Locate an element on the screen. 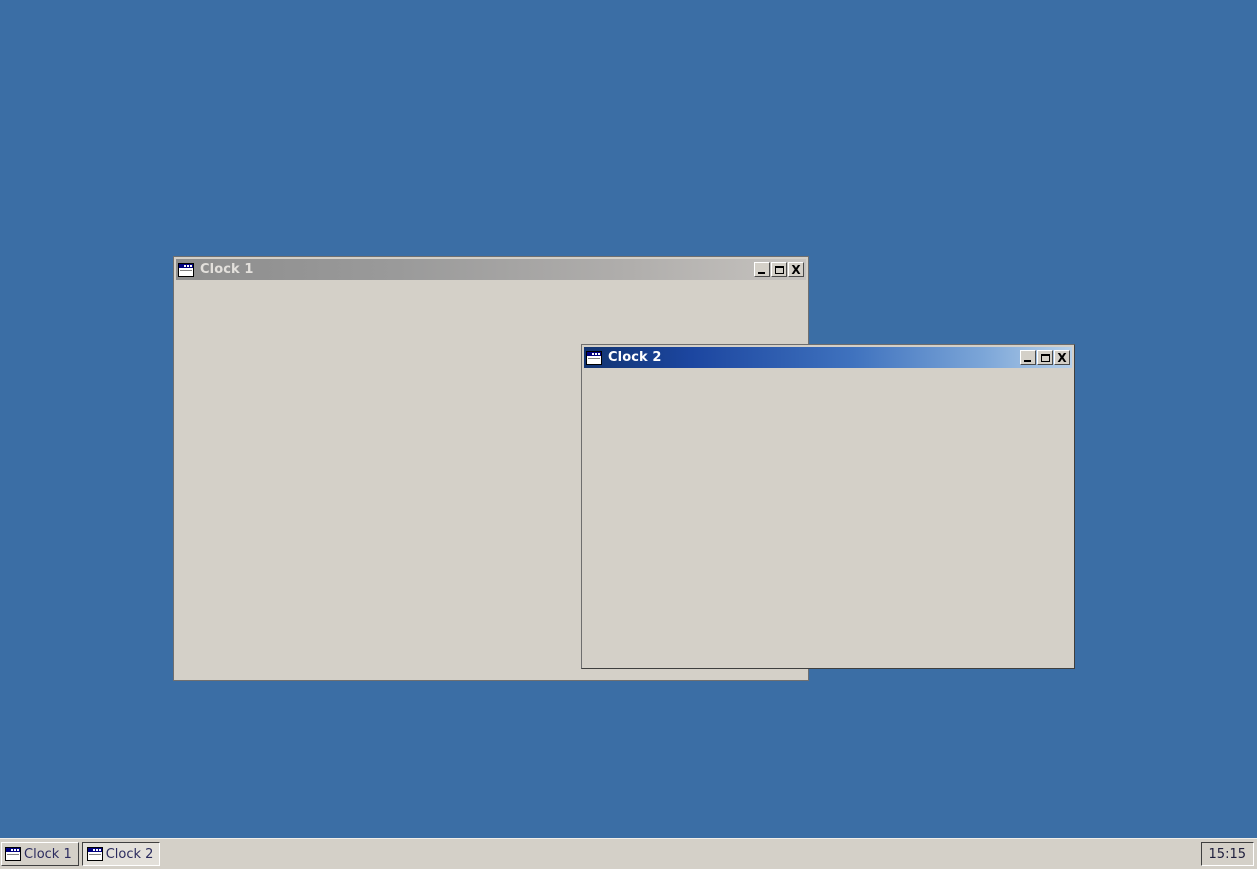 This screenshot has width=1257, height=869. window-clock-2: Clock 2 X is located at coordinates (828, 506).